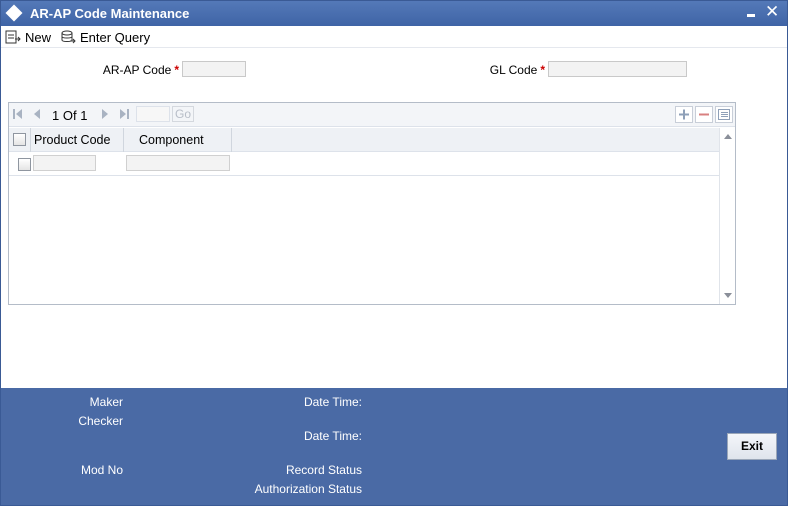  Describe the element at coordinates (214, 69) in the screenshot. I see `arap-code-input` at that location.